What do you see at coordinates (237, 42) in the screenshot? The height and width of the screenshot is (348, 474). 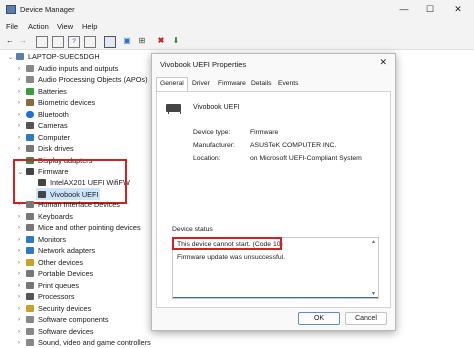 I see `toolbar: ← → ? ▣ ⊞ ✖ ⬇` at bounding box center [237, 42].